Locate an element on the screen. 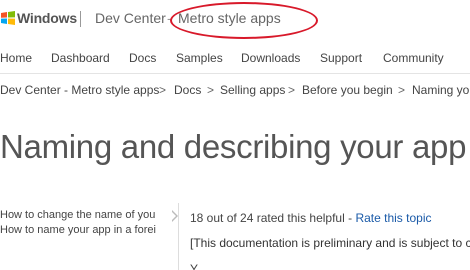  windows-brand-text: Windows is located at coordinates (47, 18).